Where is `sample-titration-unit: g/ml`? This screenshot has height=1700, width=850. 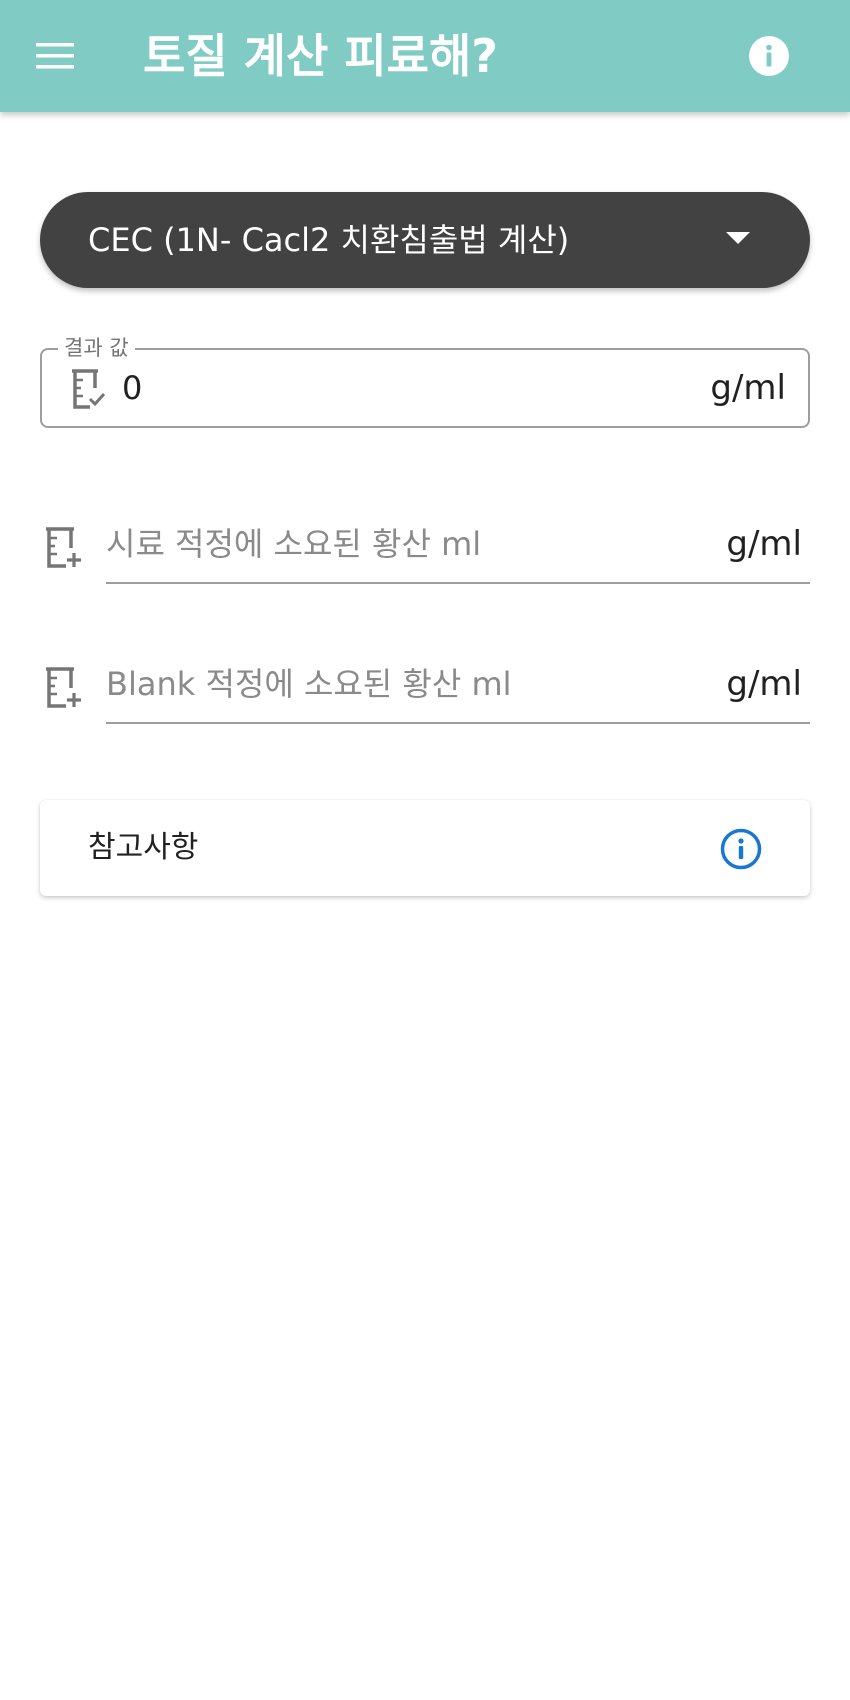 sample-titration-unit: g/ml is located at coordinates (764, 544).